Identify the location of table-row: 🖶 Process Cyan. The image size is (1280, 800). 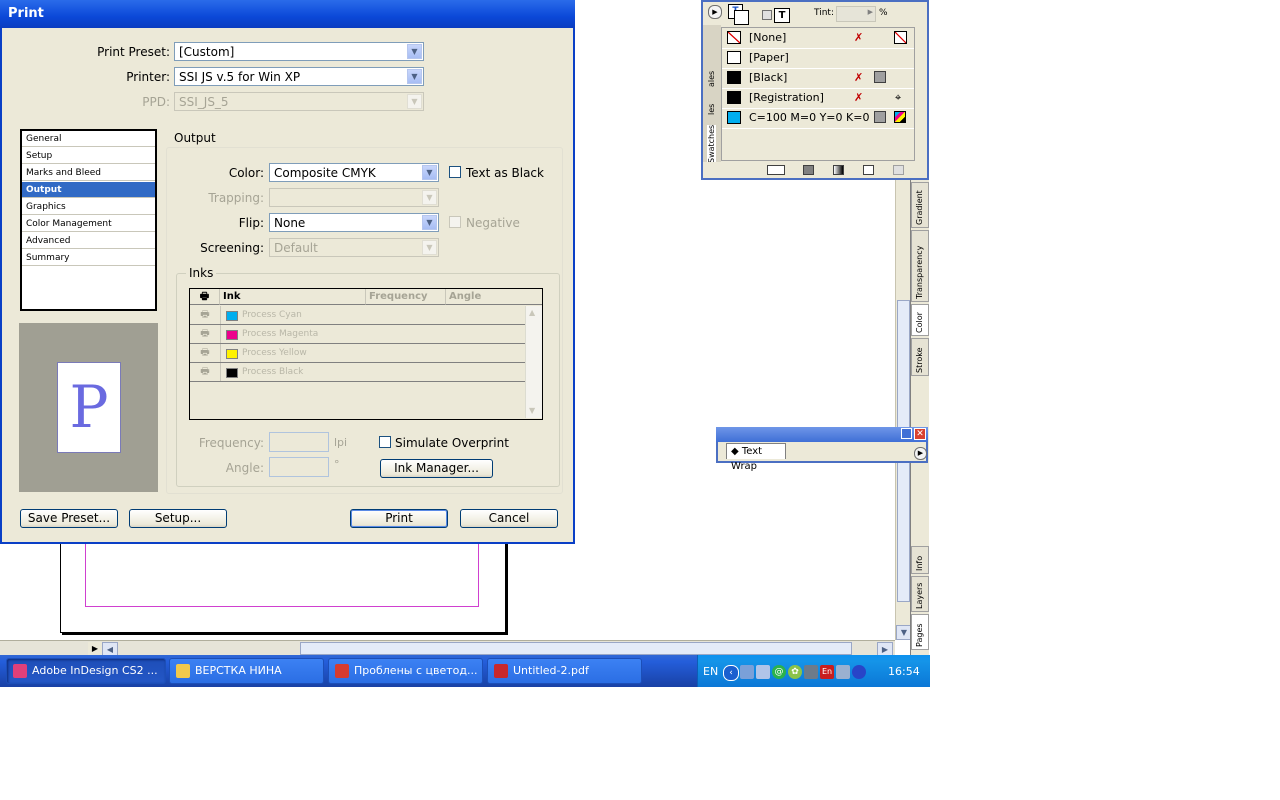
(358, 315).